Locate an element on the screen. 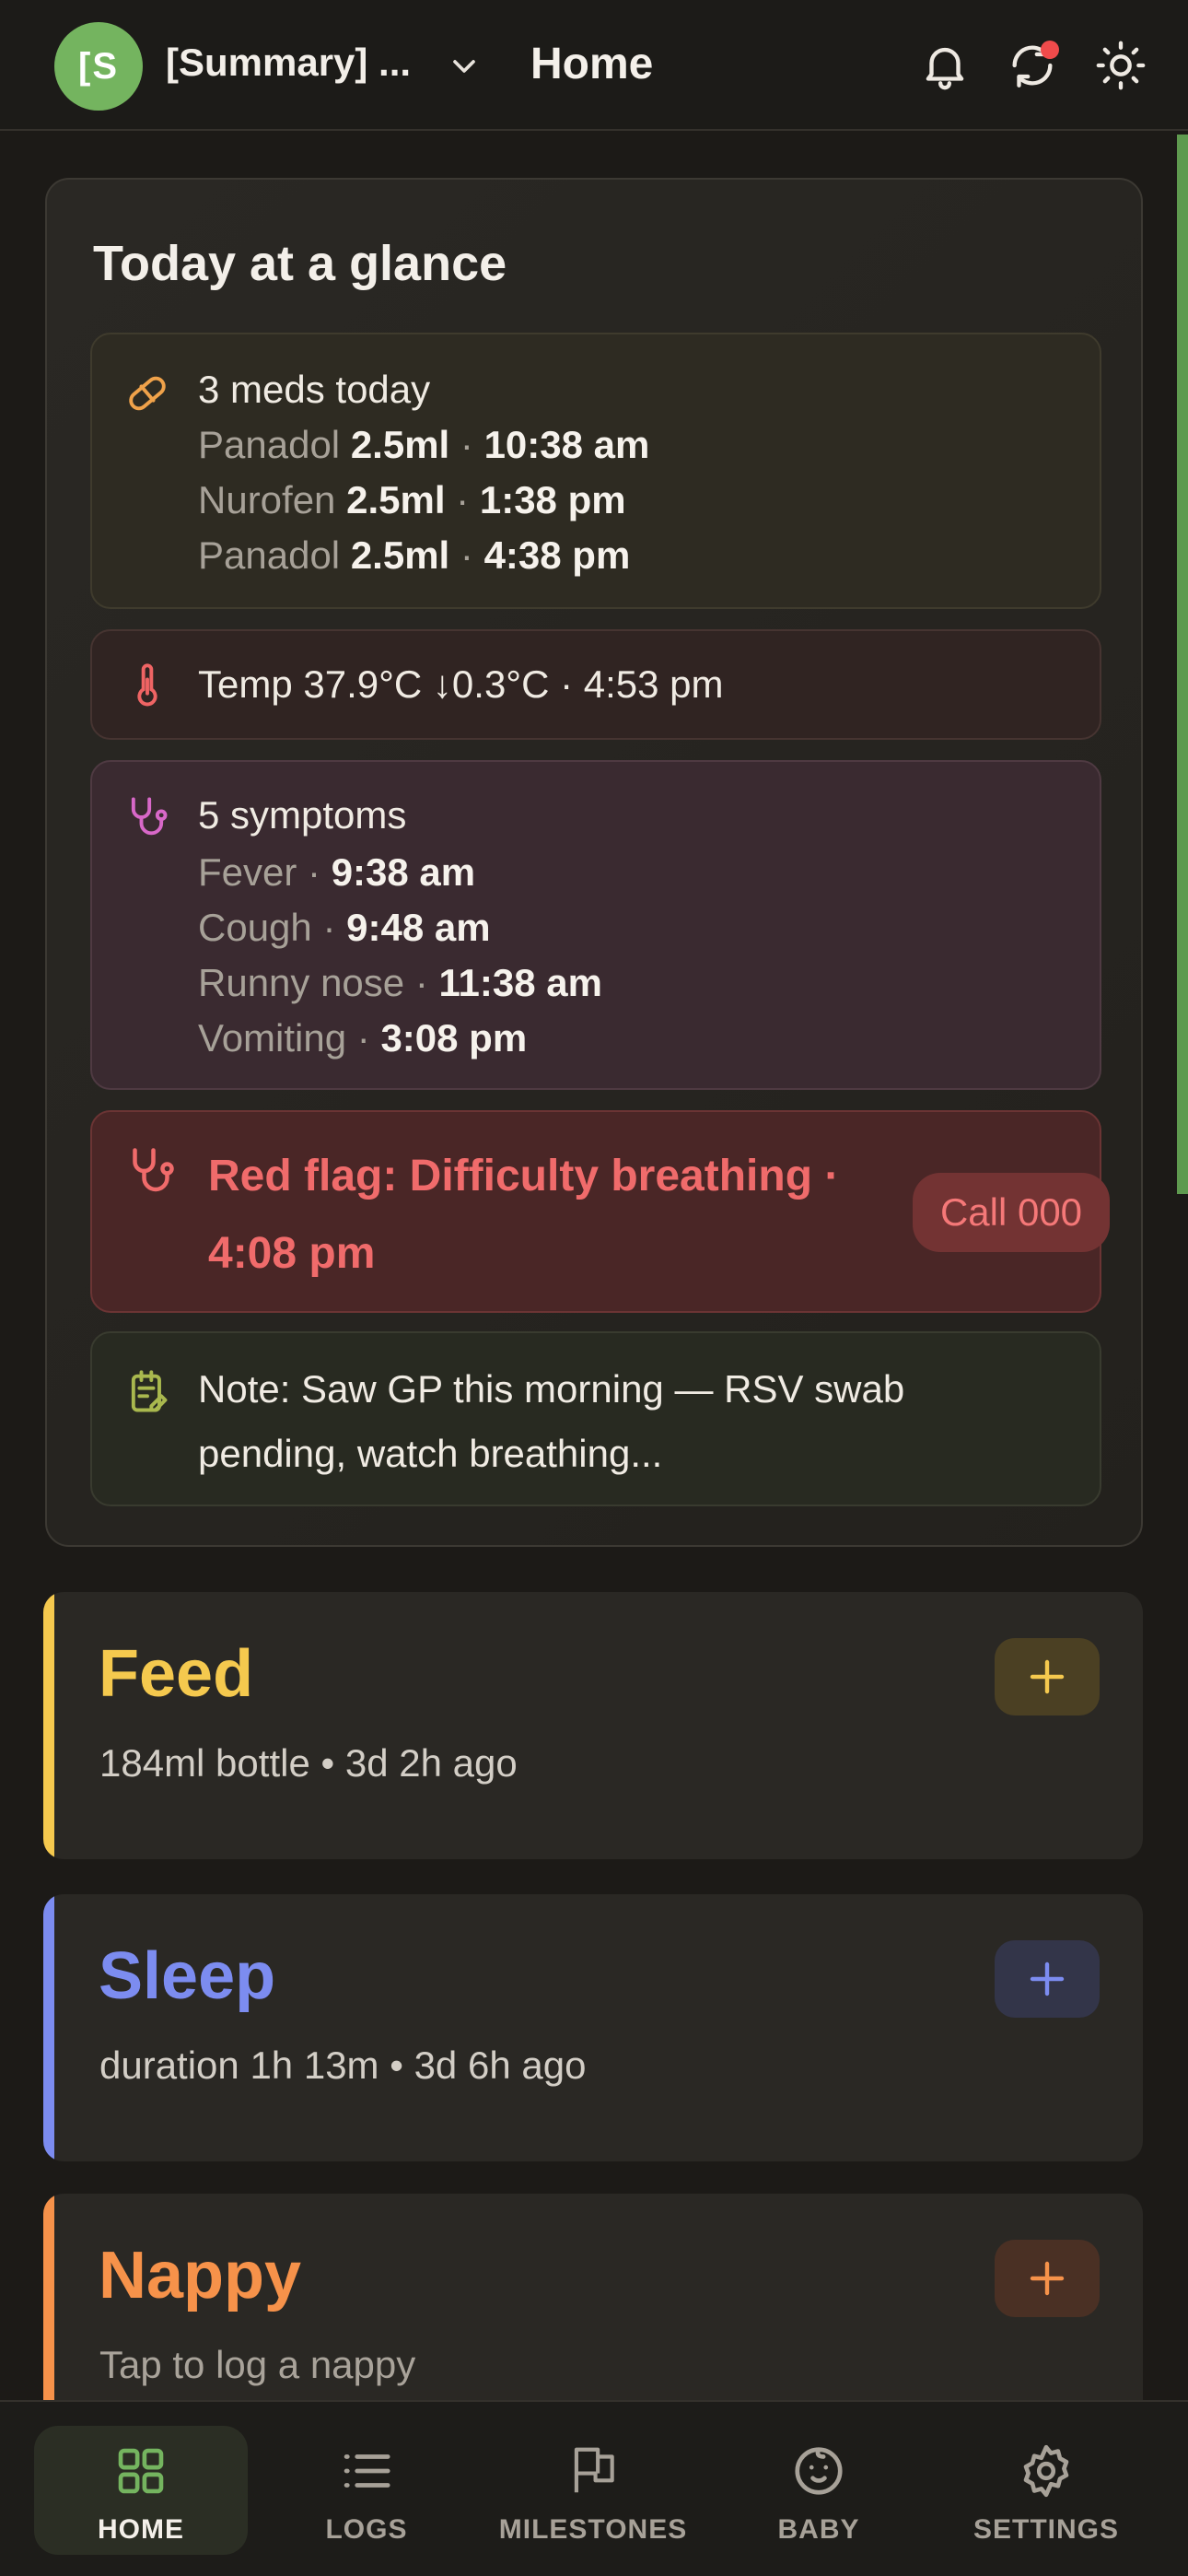  scroll-indicator is located at coordinates (1182, 664).